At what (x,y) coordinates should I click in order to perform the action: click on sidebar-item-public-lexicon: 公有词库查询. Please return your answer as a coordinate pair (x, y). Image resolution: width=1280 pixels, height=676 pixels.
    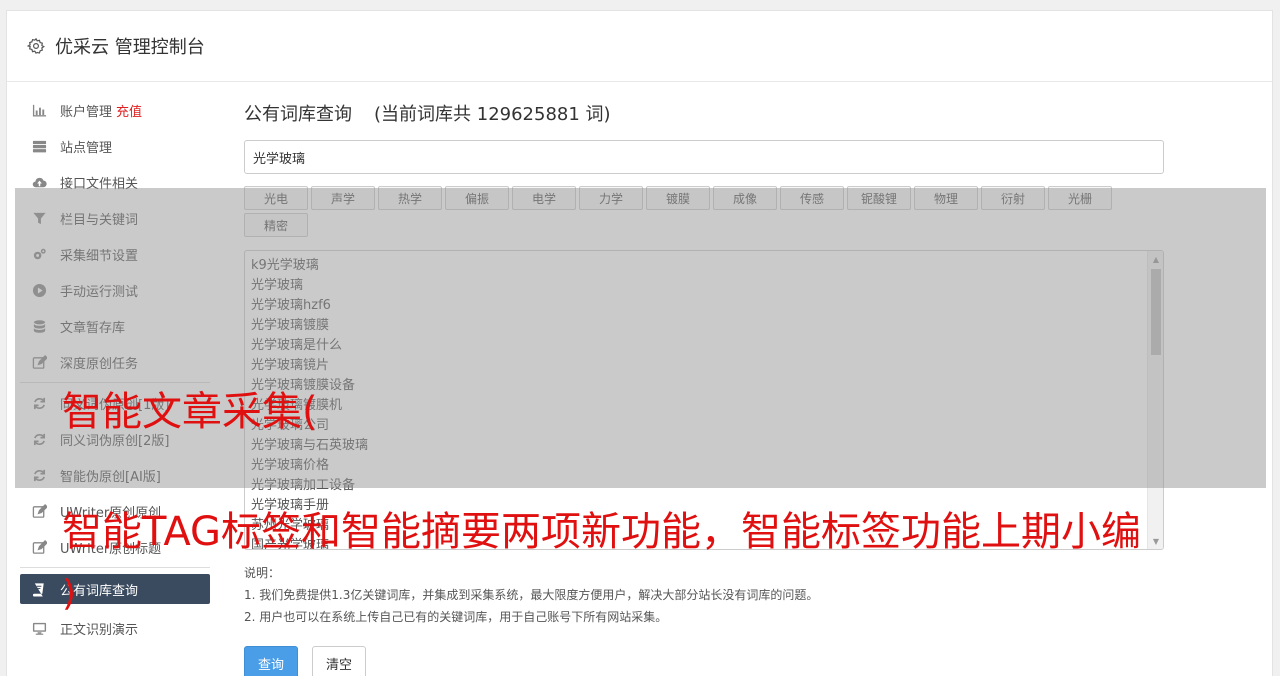
    Looking at the image, I should click on (115, 589).